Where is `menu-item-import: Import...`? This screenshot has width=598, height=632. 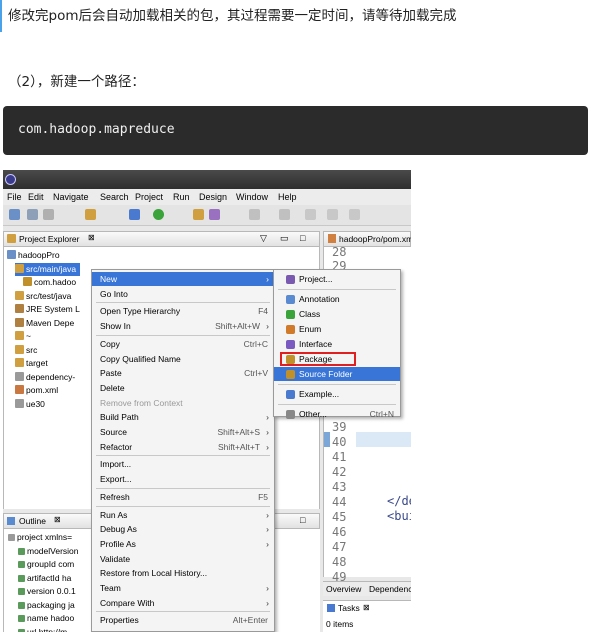
menu-item-import: Import... is located at coordinates (183, 464).